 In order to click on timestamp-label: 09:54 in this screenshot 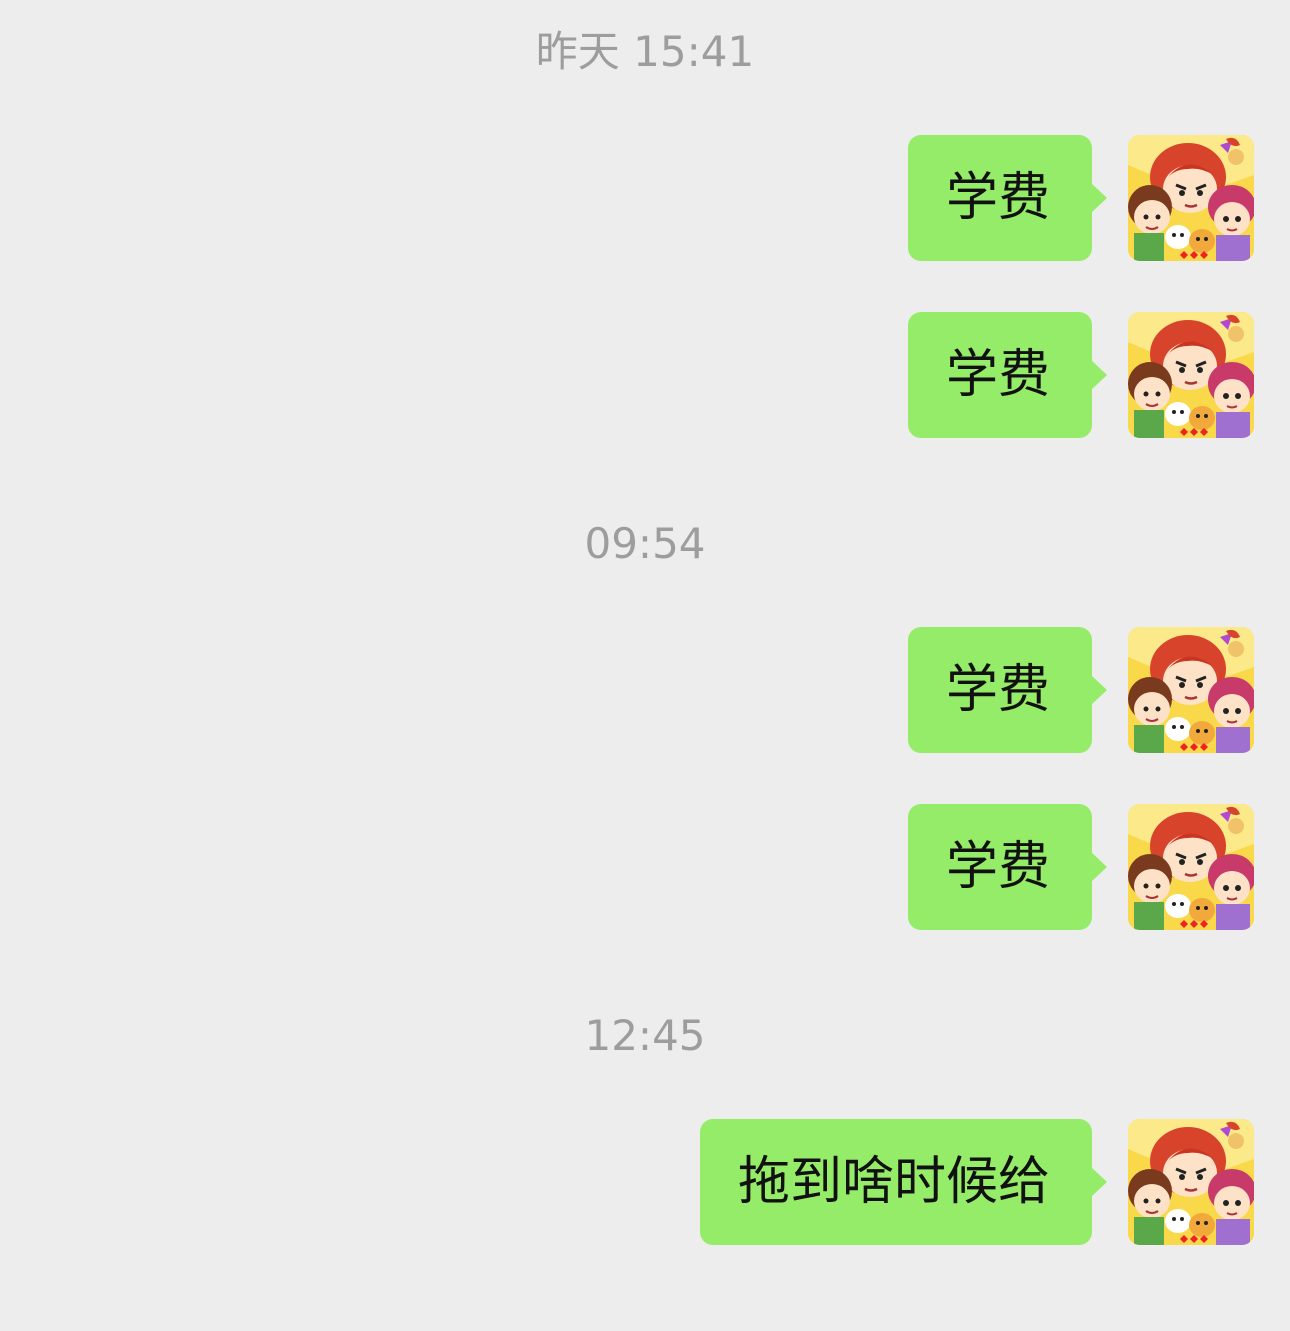, I will do `click(645, 543)`.